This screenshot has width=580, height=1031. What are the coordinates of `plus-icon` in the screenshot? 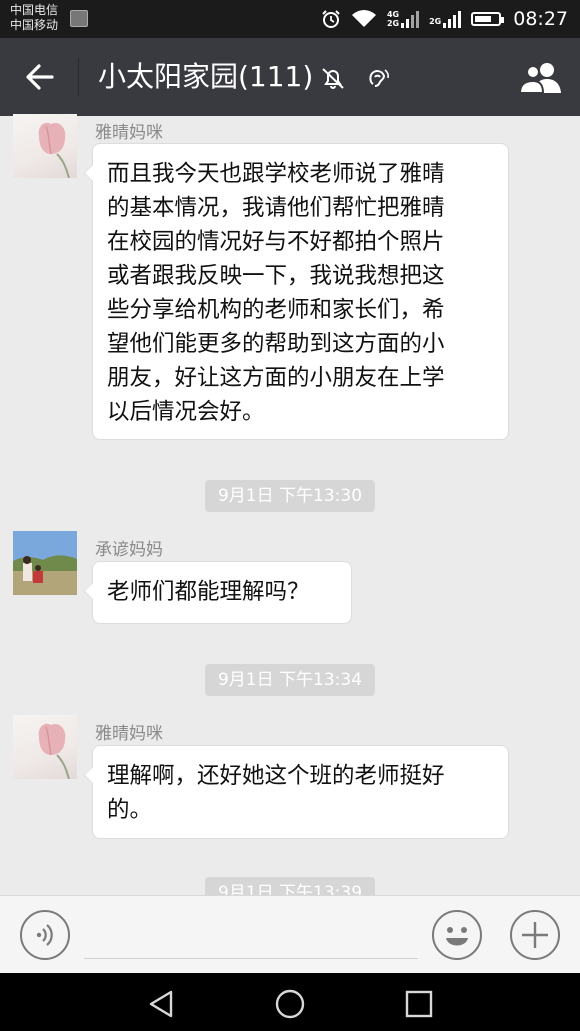 It's located at (535, 935).